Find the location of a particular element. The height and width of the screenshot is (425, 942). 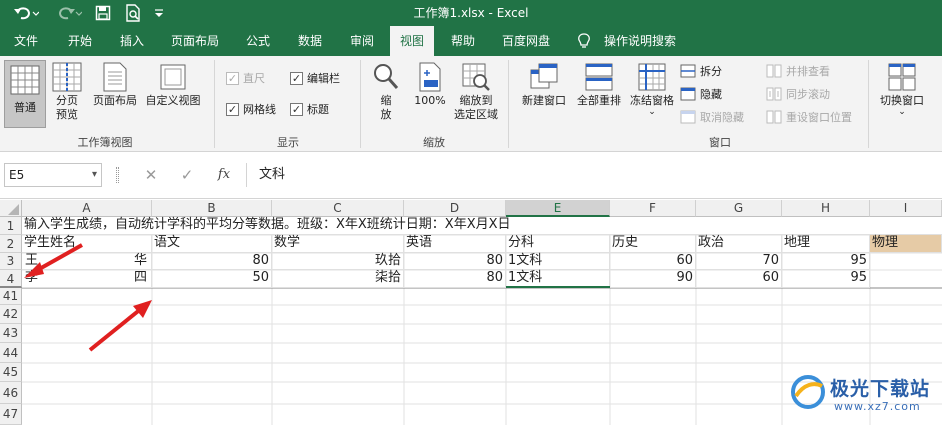

customize-qat-button is located at coordinates (159, 13).